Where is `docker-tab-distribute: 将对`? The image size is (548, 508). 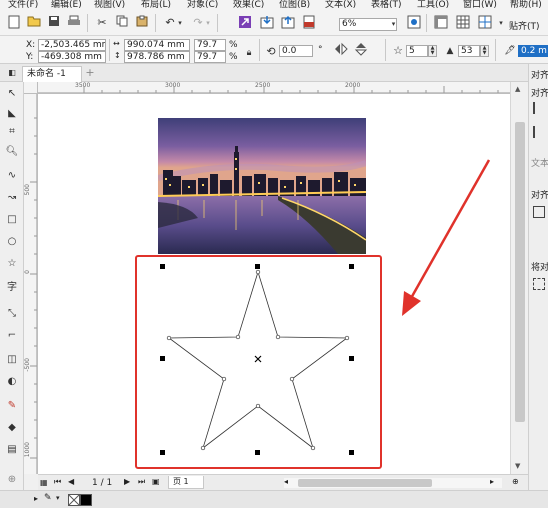
docker-tab-distribute: 将对 is located at coordinates (539, 266).